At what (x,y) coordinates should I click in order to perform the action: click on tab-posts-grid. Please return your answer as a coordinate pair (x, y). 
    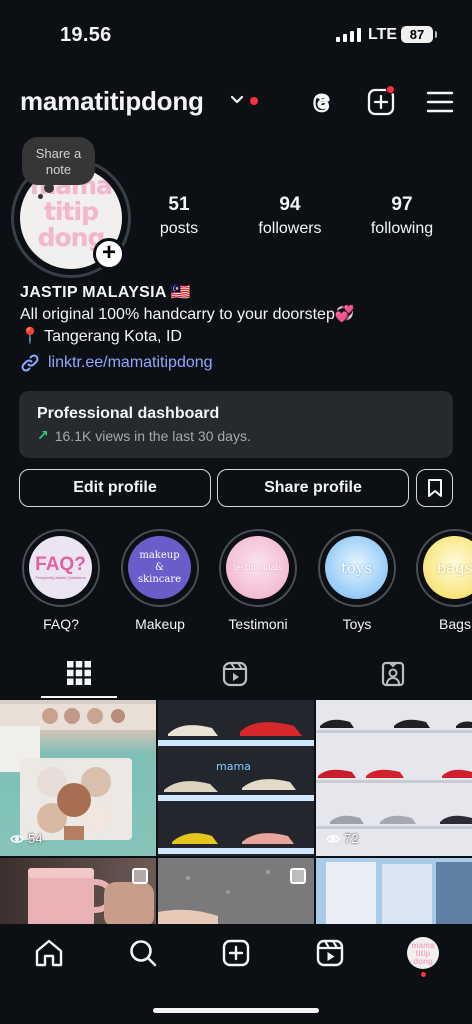
    Looking at the image, I should click on (79, 675).